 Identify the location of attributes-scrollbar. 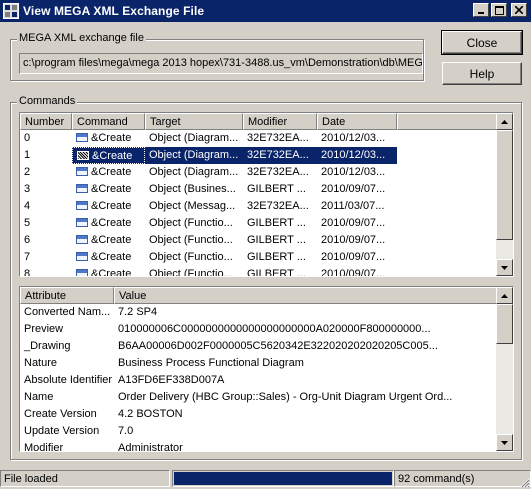
(504, 369).